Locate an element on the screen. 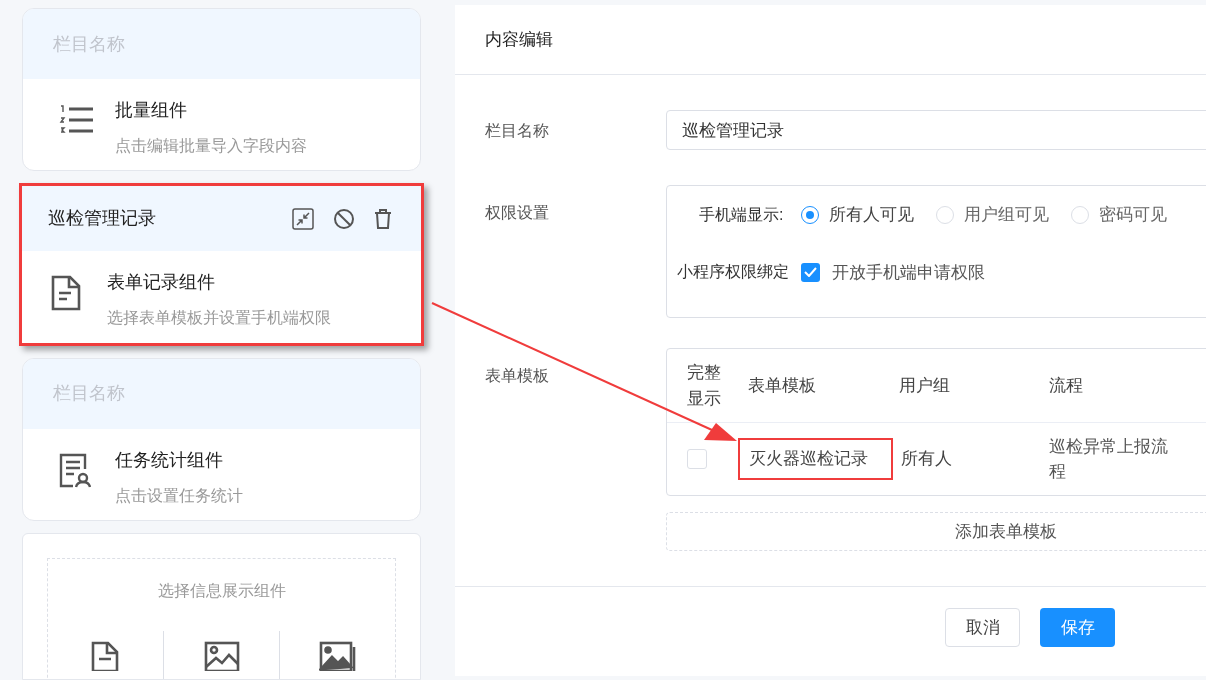 The image size is (1206, 680). table-cell: 灭火器巡检记录 is located at coordinates (815, 459).